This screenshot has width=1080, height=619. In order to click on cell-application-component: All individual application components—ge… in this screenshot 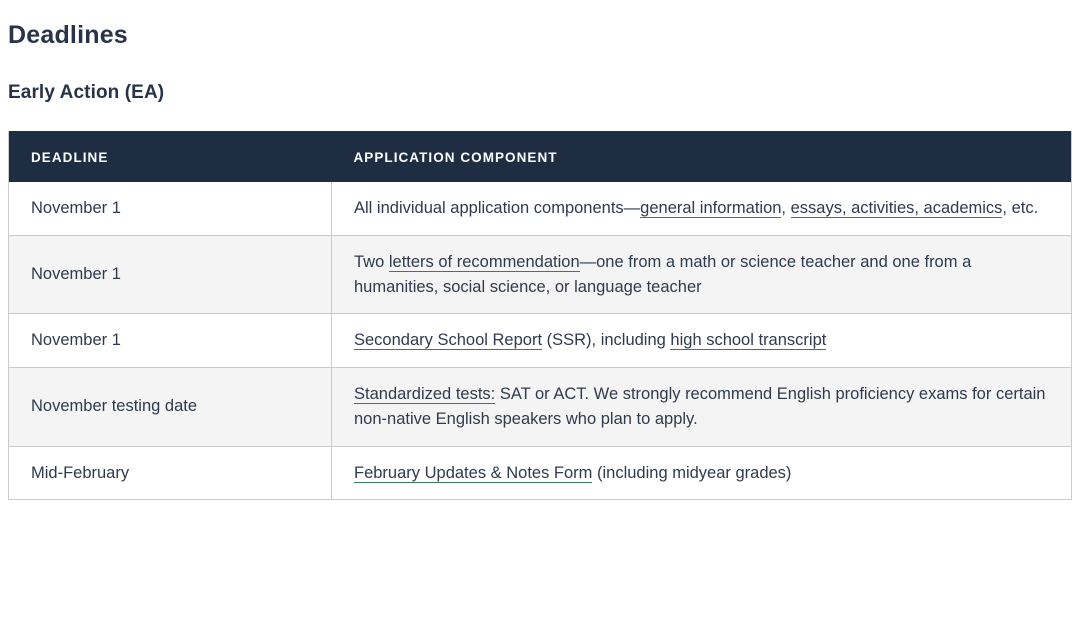, I will do `click(702, 208)`.